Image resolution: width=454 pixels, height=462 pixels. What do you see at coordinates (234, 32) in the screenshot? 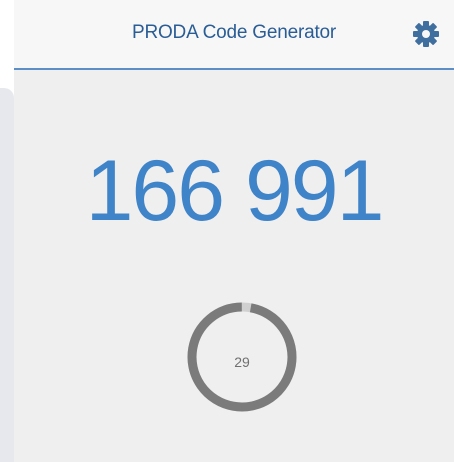
I see `page-title: PRODA Code Generator` at bounding box center [234, 32].